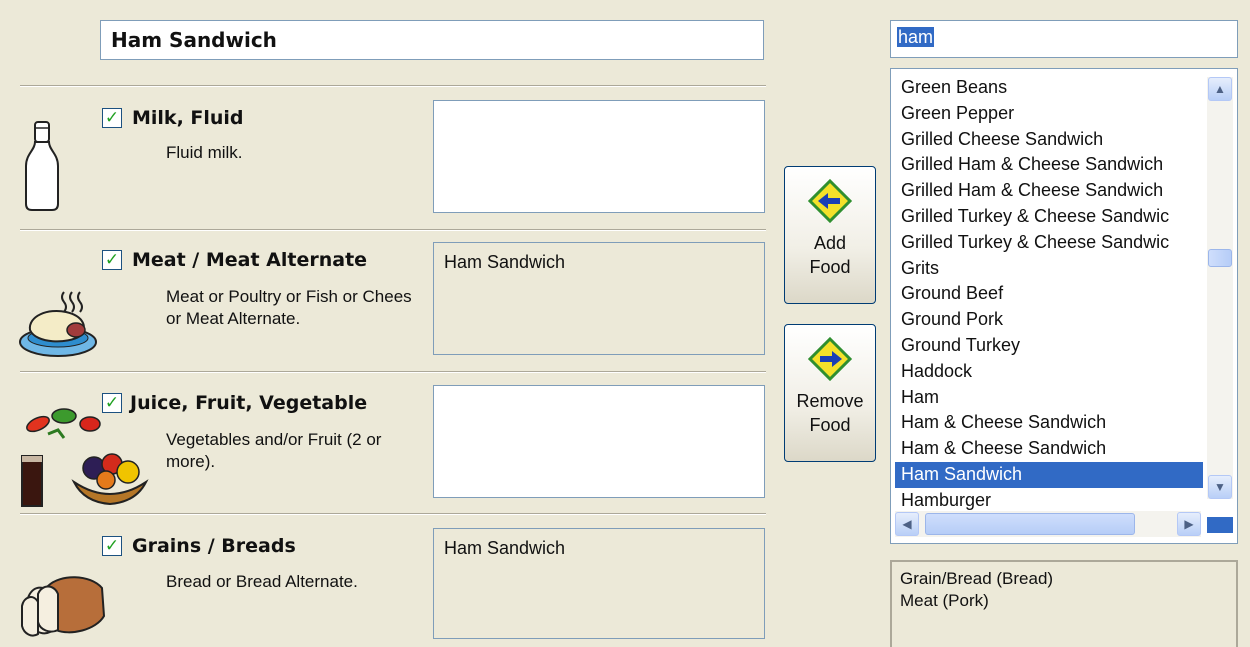  I want to click on scroll-corner, so click(1220, 525).